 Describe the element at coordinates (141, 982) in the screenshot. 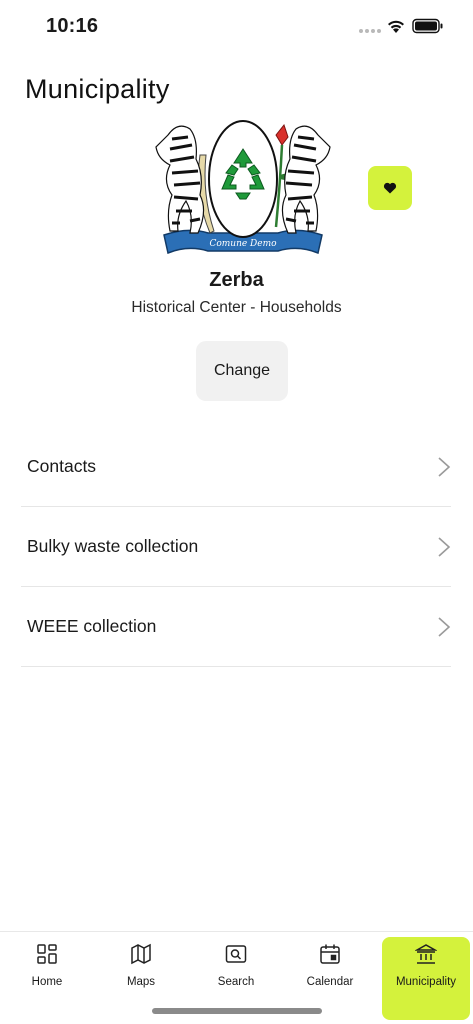

I see `tab-label: Maps` at that location.